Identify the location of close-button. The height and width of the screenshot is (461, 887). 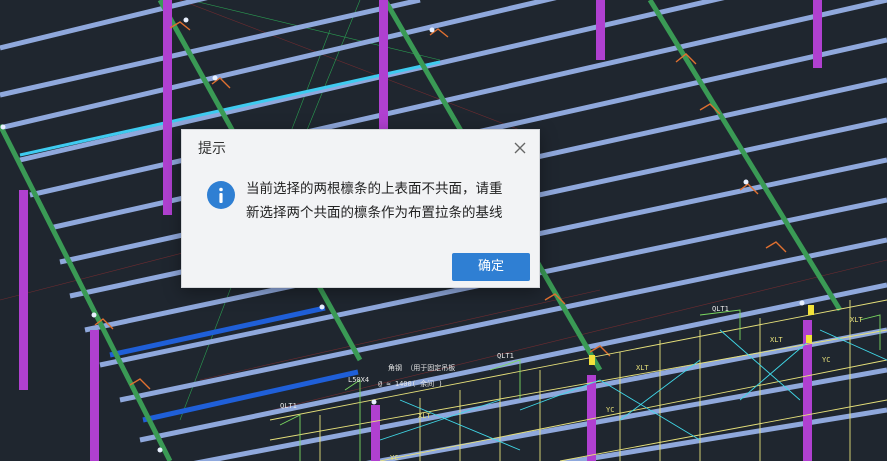
(520, 148).